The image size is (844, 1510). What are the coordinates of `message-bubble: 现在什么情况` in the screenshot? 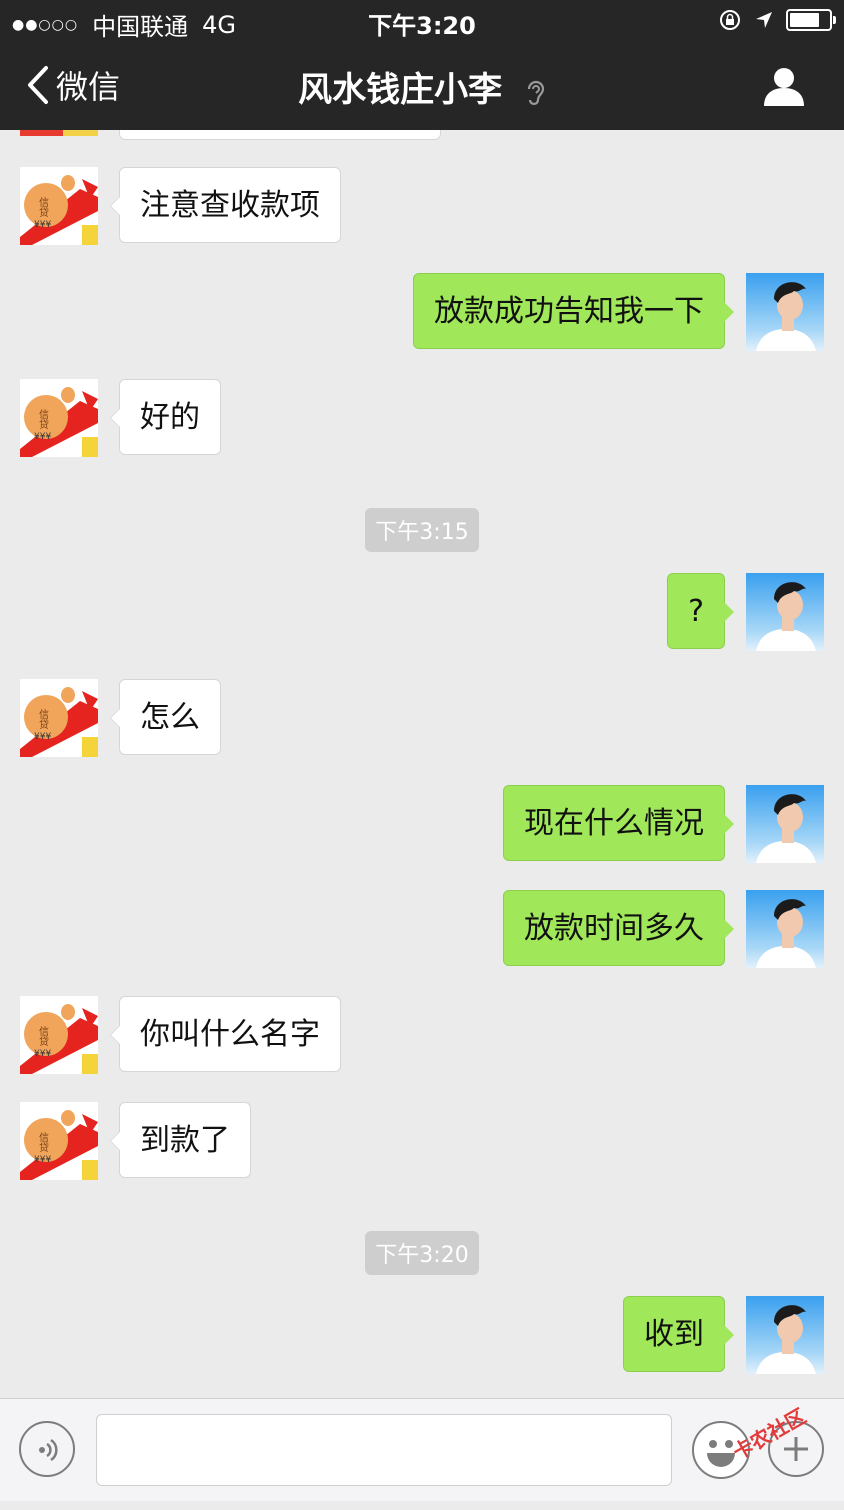 It's located at (618, 823).